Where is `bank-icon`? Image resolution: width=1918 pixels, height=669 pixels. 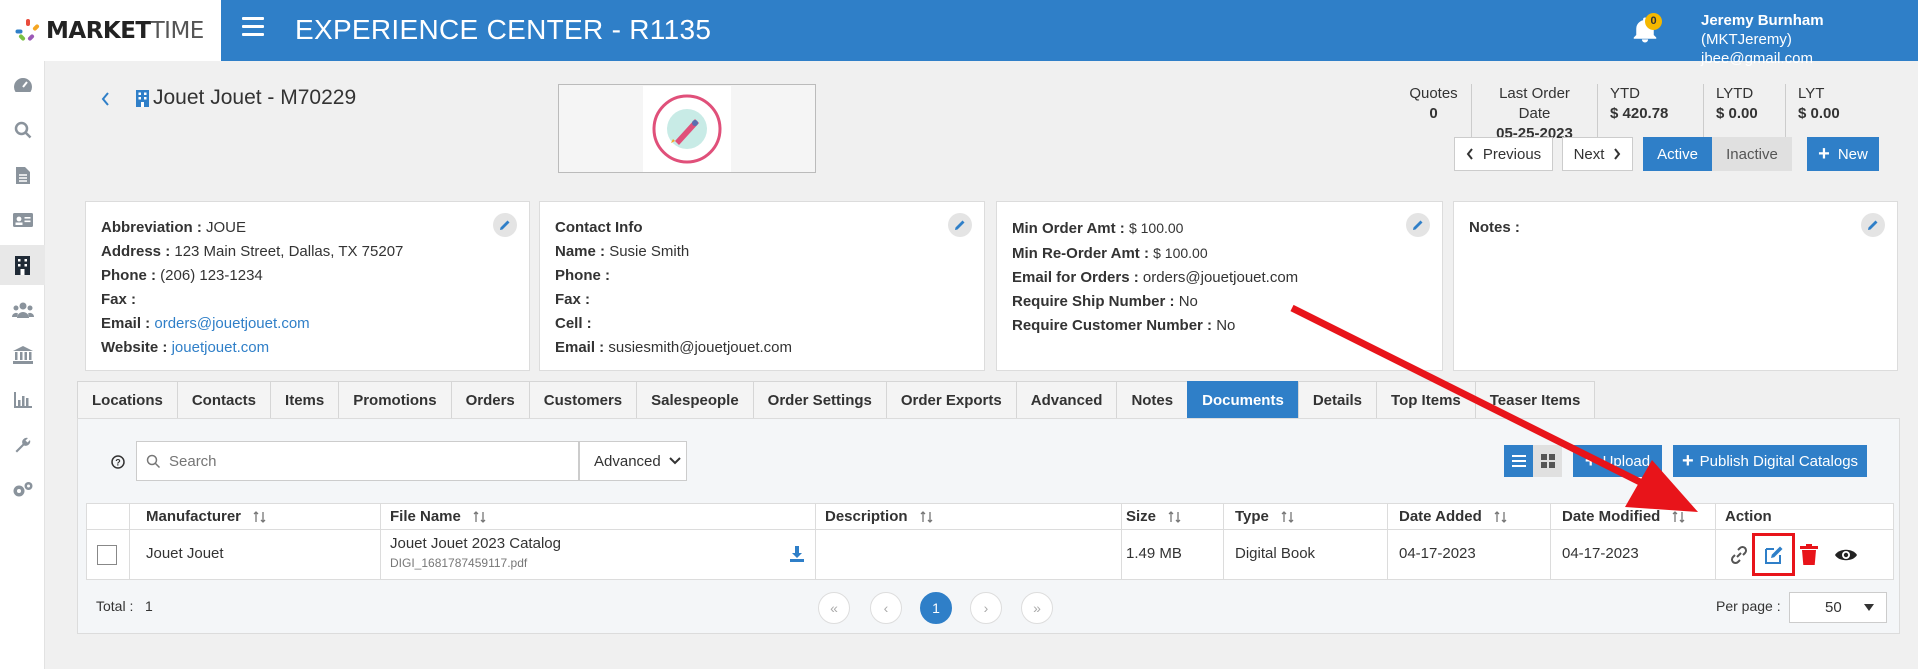 bank-icon is located at coordinates (22, 355).